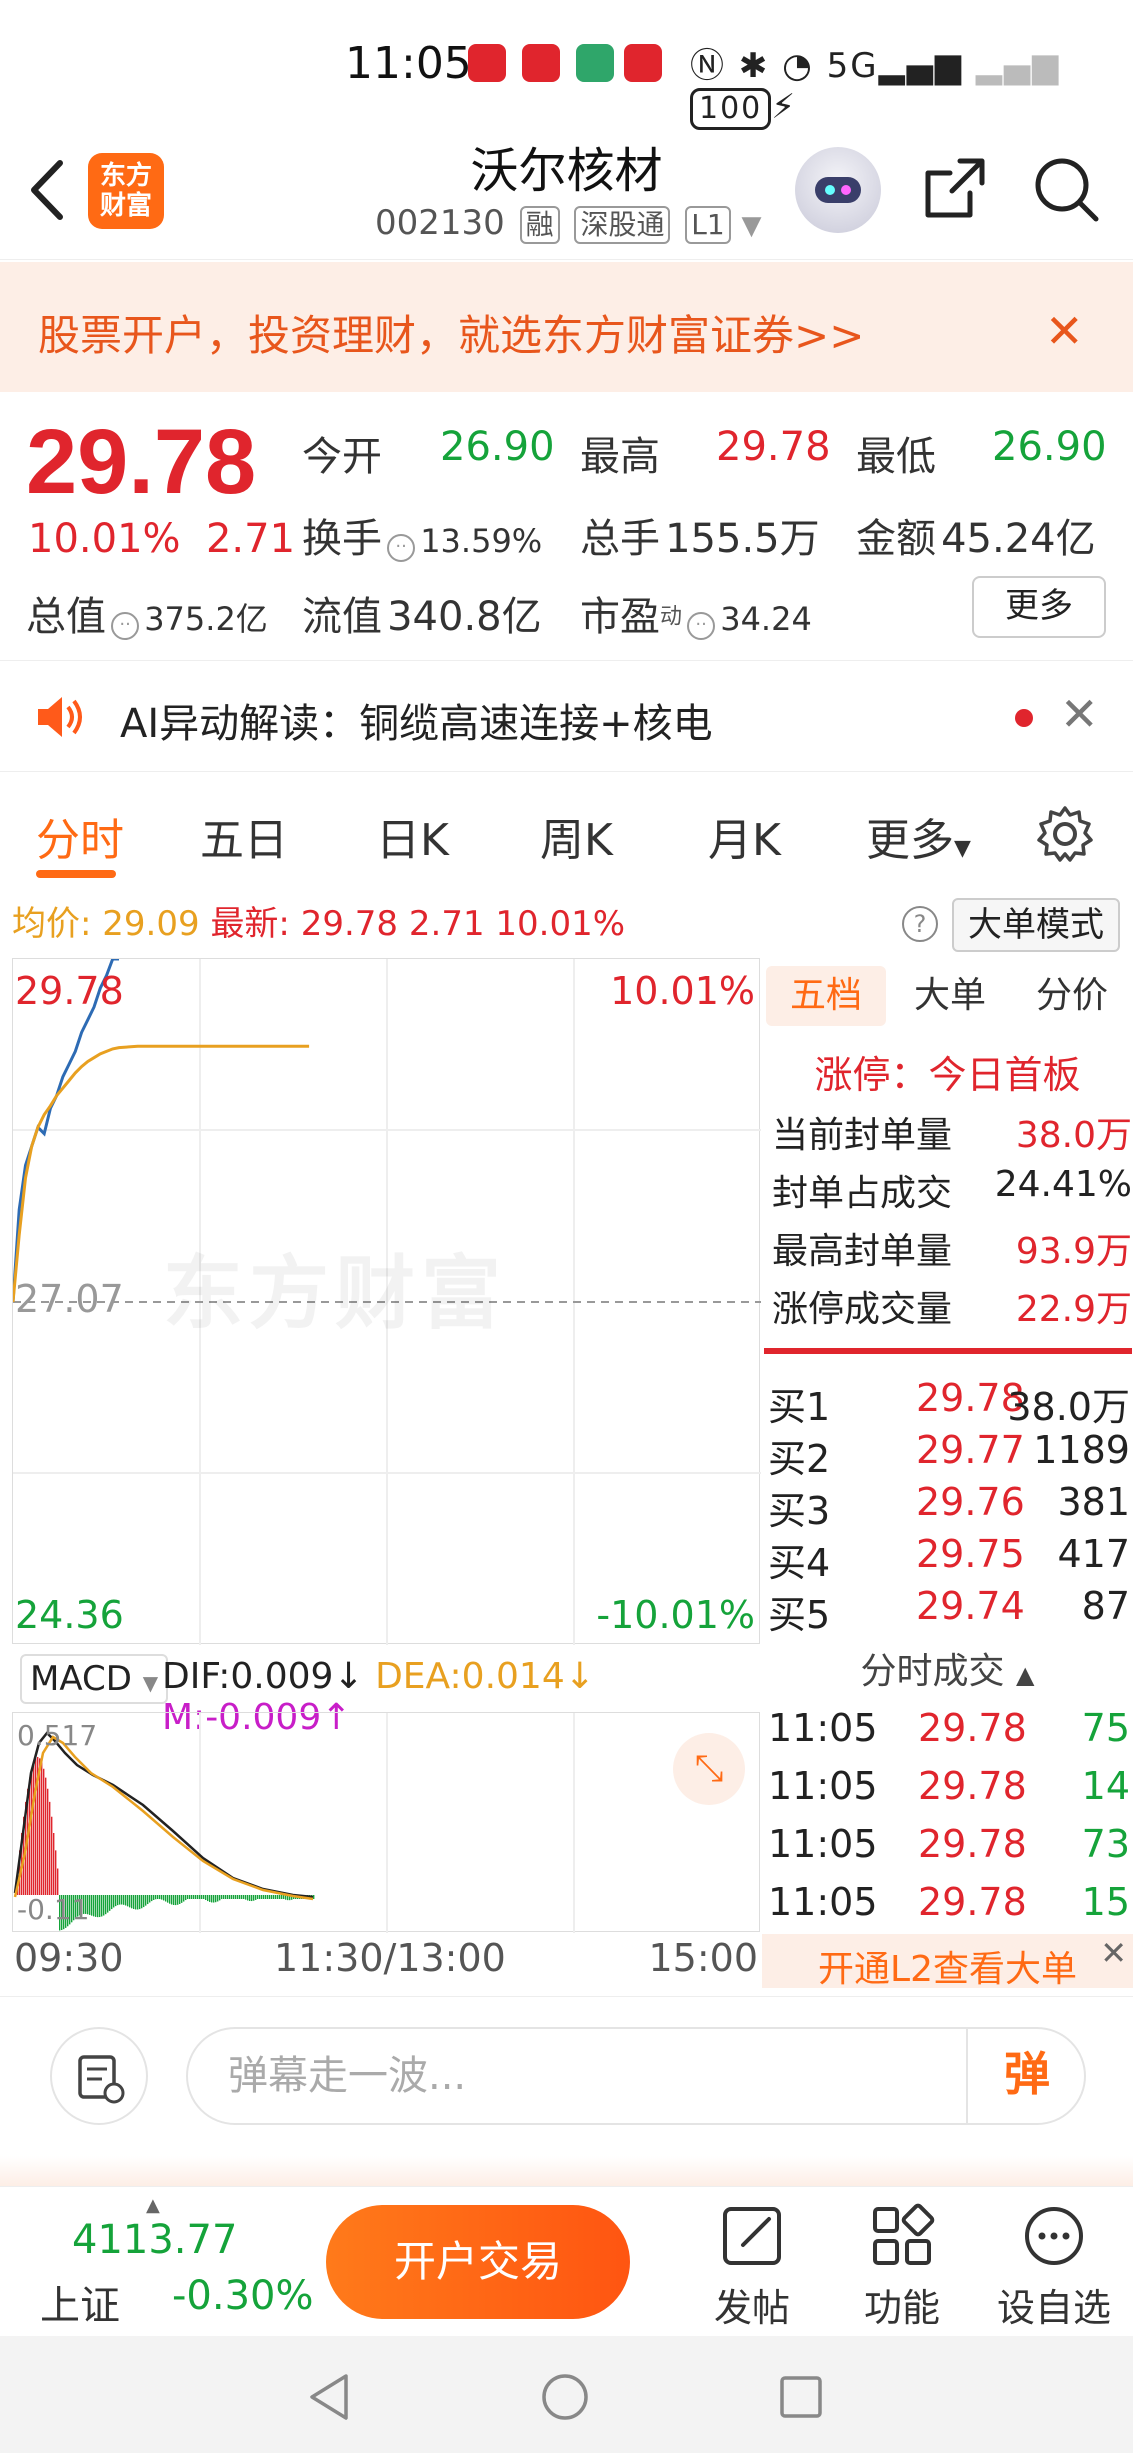 Image resolution: width=1133 pixels, height=2453 pixels. I want to click on open-value: 26.90, so click(497, 447).